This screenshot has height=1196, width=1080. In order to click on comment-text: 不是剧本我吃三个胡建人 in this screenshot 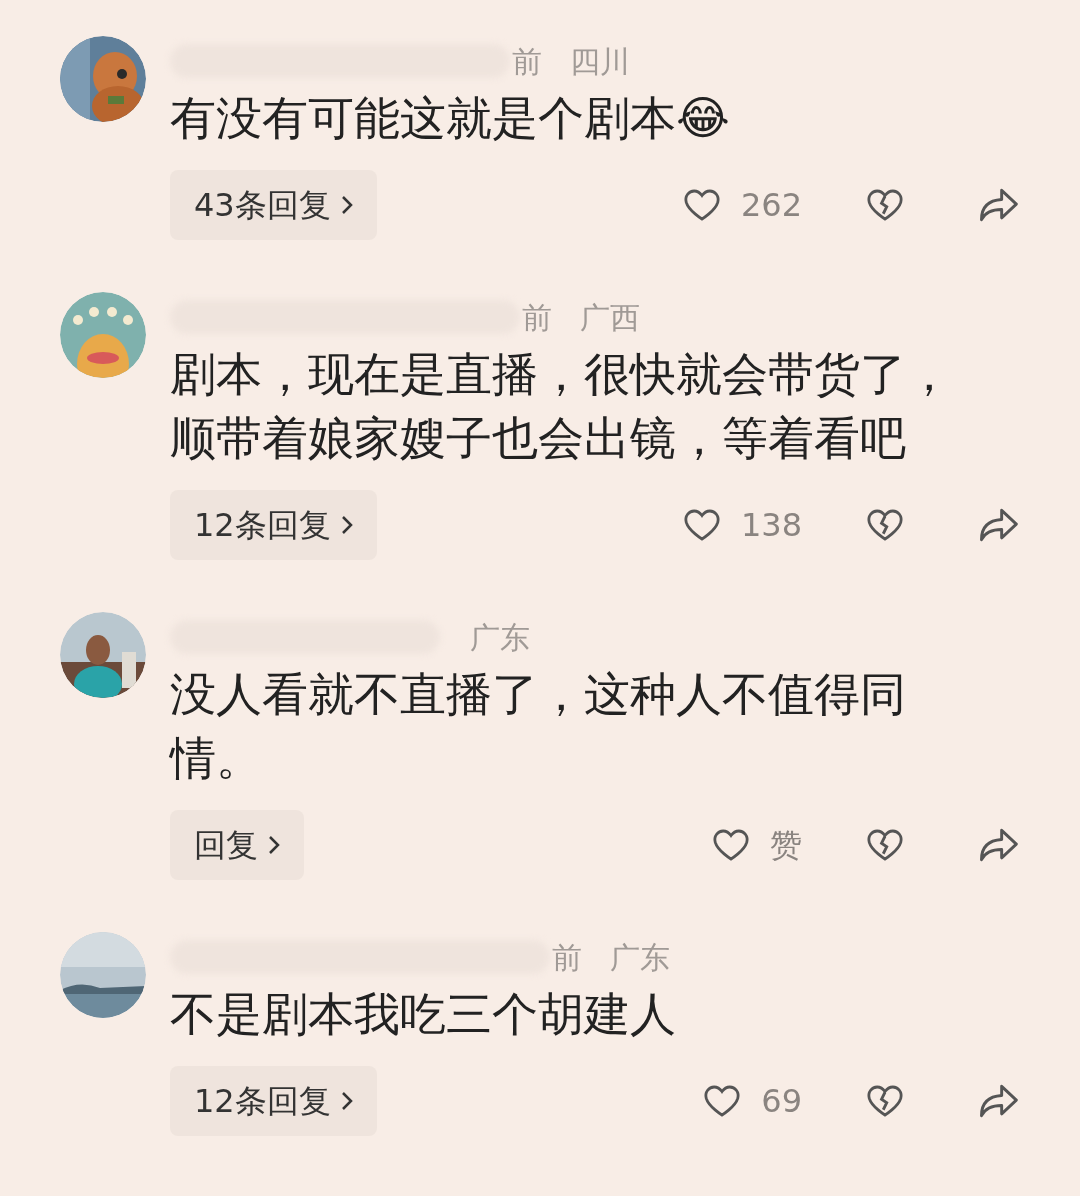, I will do `click(423, 1014)`.